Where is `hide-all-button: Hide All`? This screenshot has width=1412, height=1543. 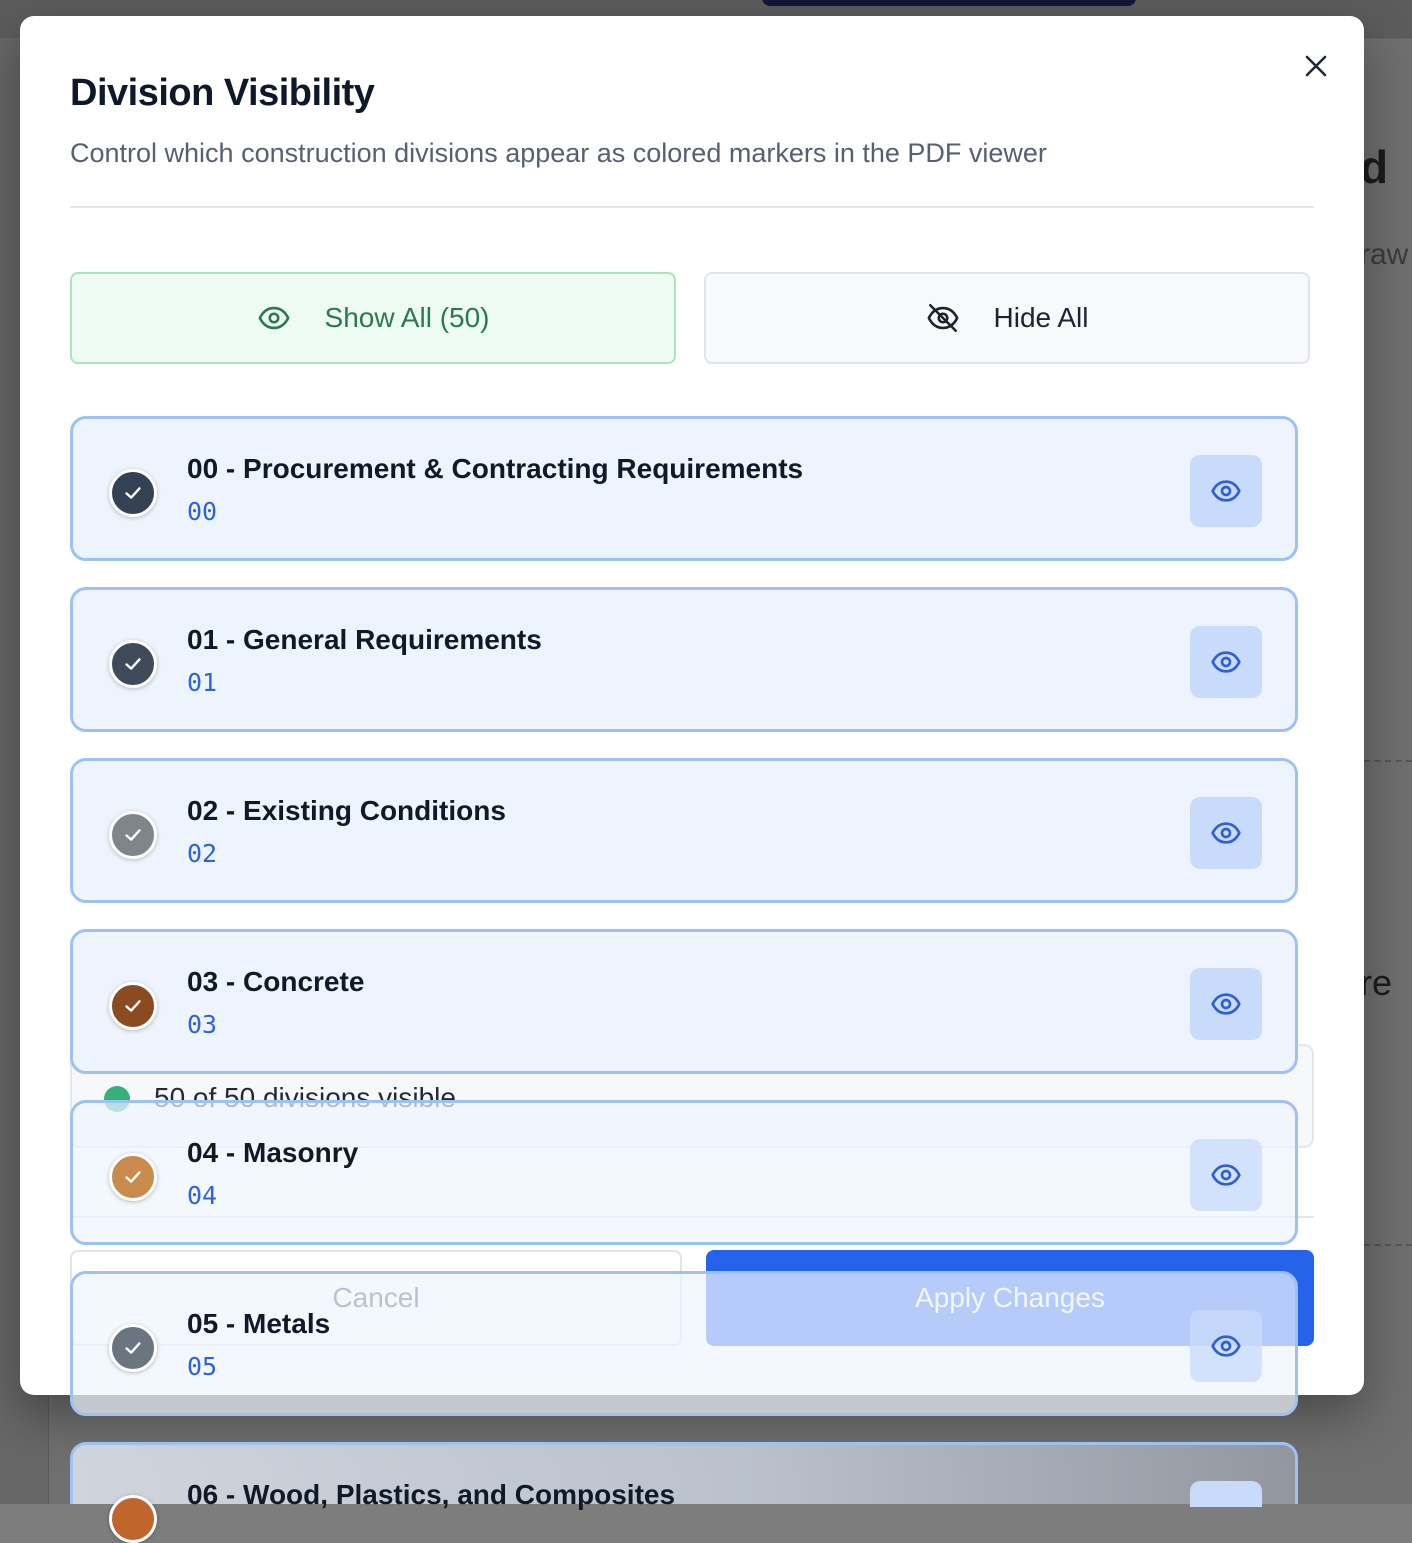 hide-all-button: Hide All is located at coordinates (1007, 318).